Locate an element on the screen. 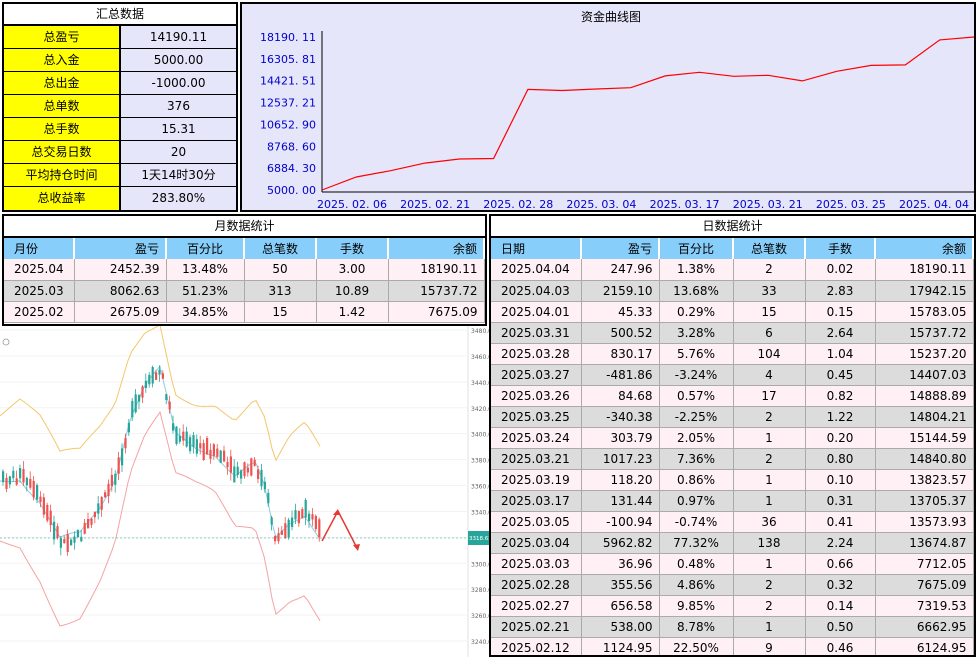  table-row: 2025.03.24 303.79 2.05% 1 0.20 15144.59 is located at coordinates (732, 438).